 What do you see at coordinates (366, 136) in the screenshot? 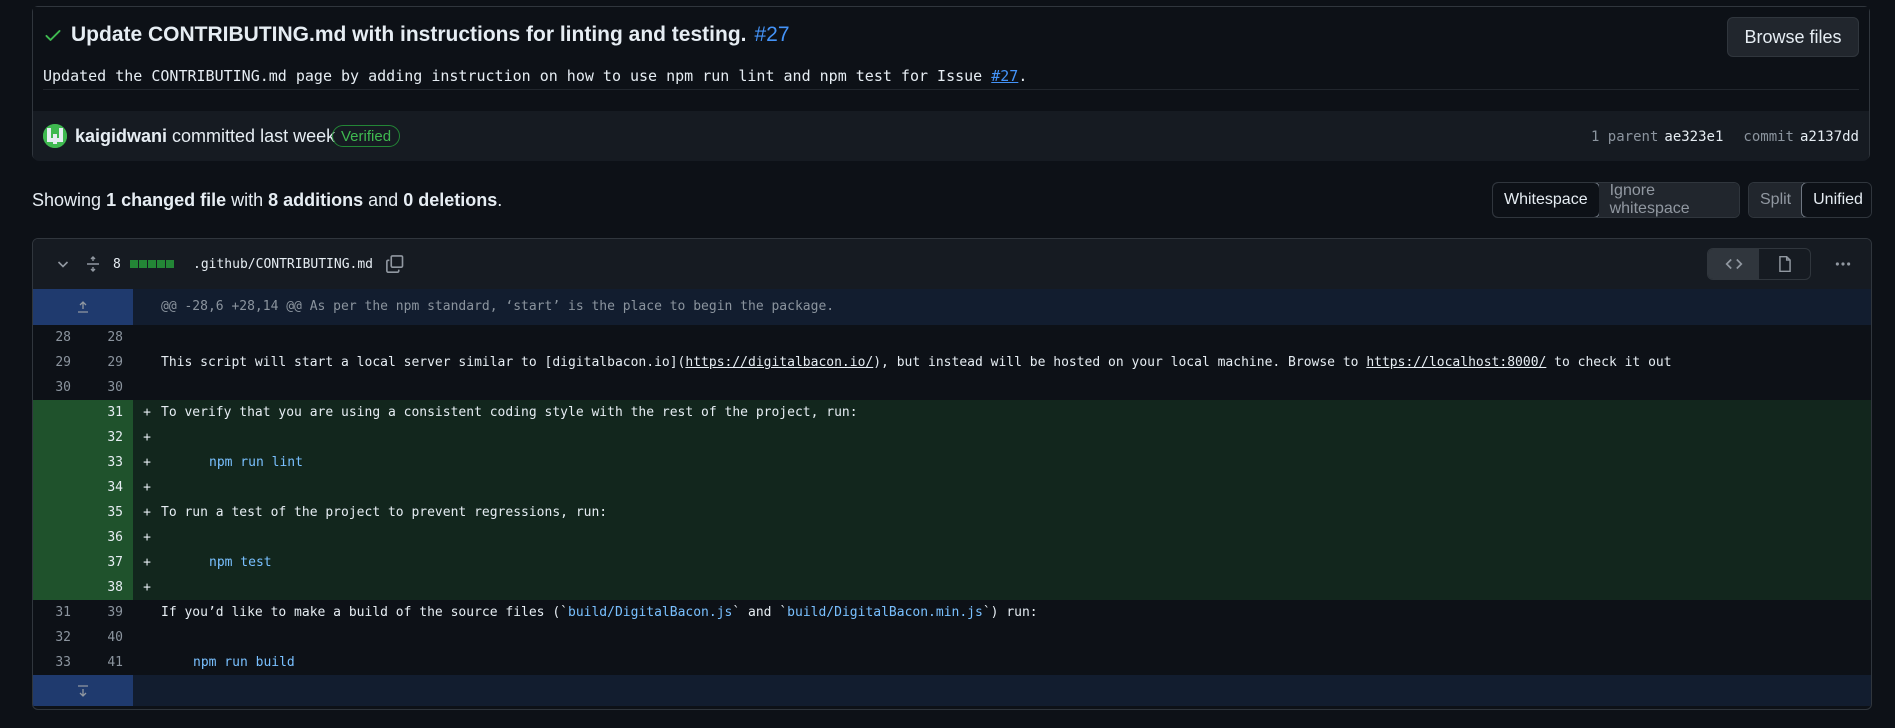
I see `verified-badge: Verified` at bounding box center [366, 136].